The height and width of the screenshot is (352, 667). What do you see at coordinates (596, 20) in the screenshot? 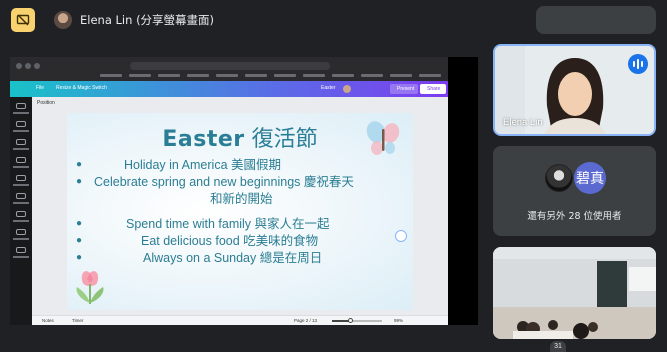
I see `top-right-pill` at bounding box center [596, 20].